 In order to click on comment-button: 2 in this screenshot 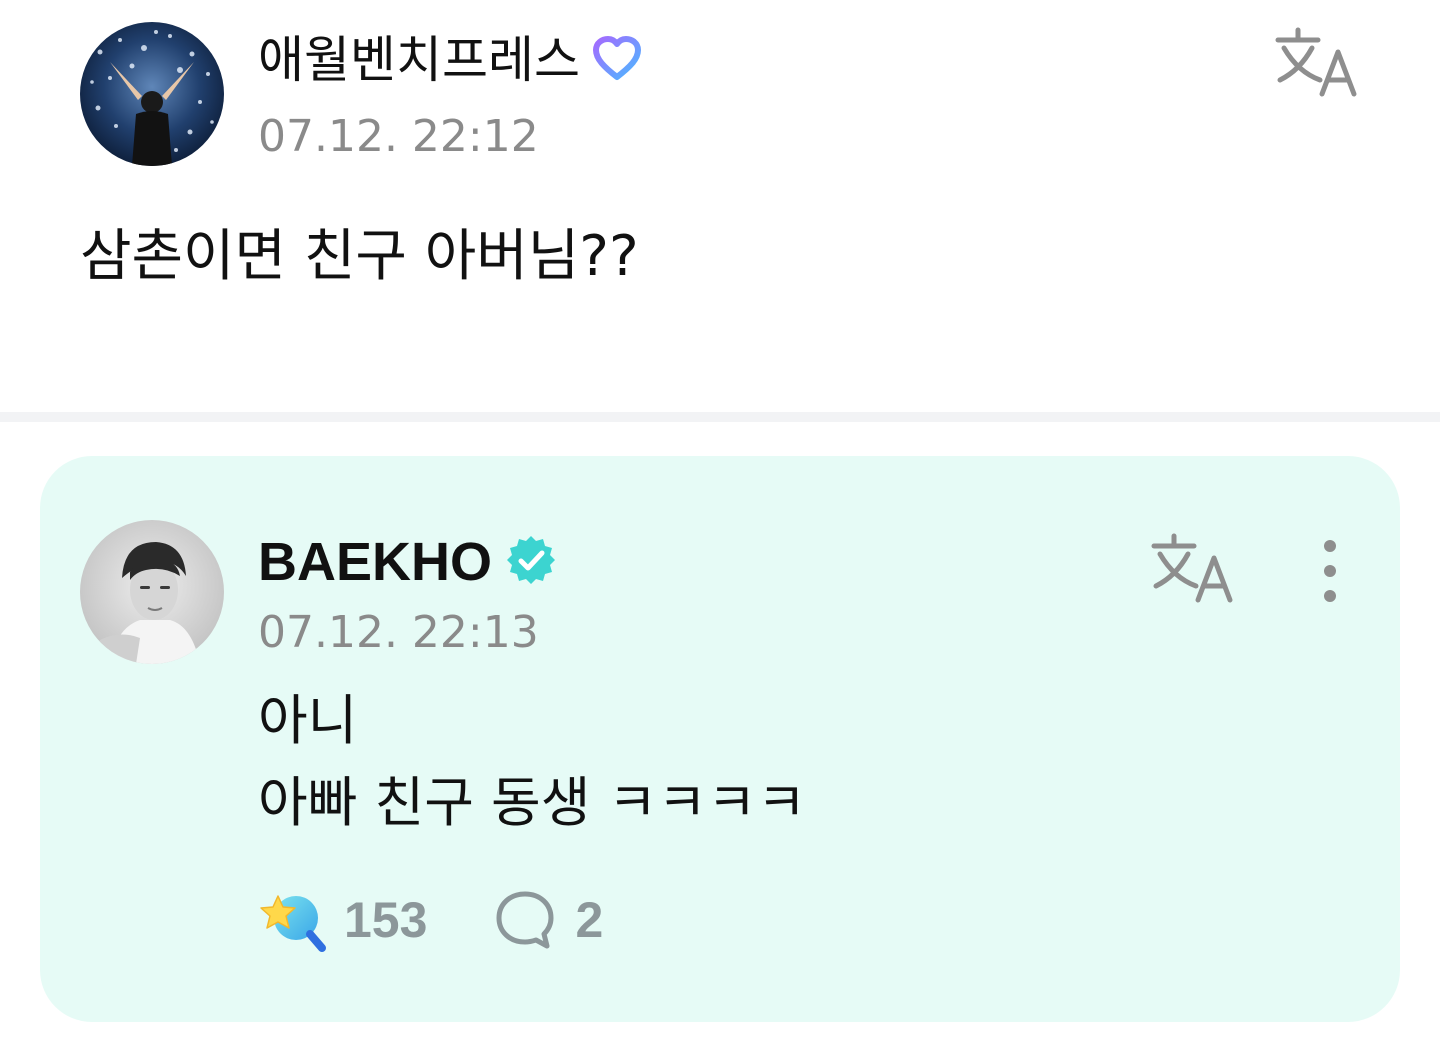, I will do `click(548, 920)`.